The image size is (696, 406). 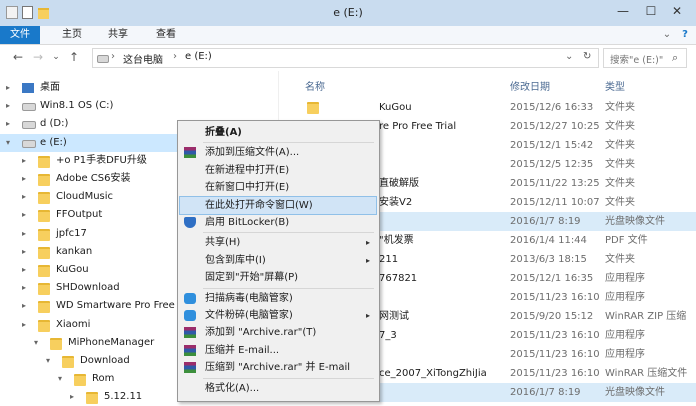 I want to click on tree-item: ▸ Win8.1 OS (C:), so click(x=139, y=106).